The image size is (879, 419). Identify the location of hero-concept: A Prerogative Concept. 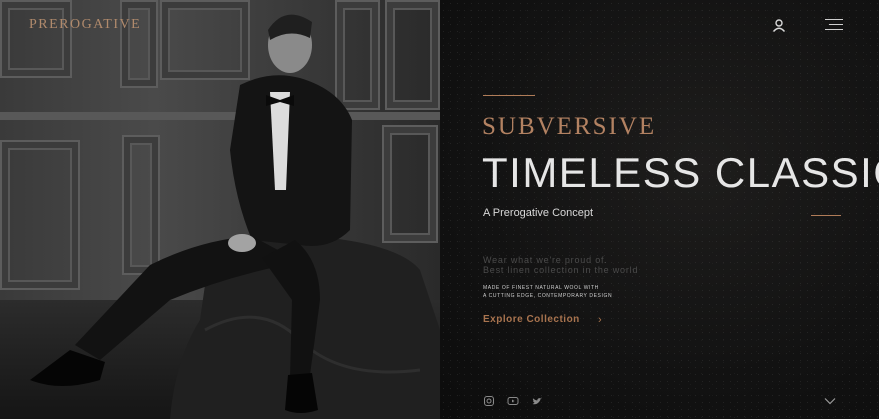
(538, 213).